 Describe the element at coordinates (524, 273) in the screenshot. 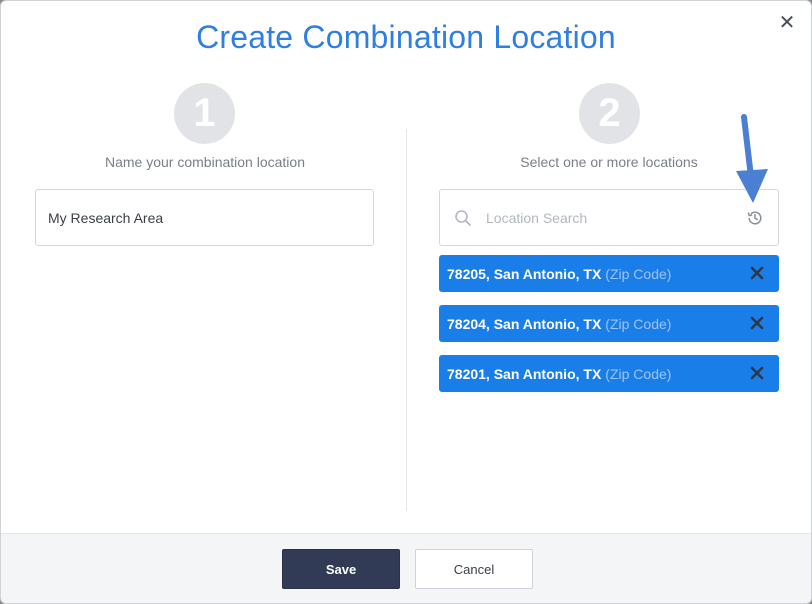

I see `location-name: 78205, San Antonio, TX` at that location.